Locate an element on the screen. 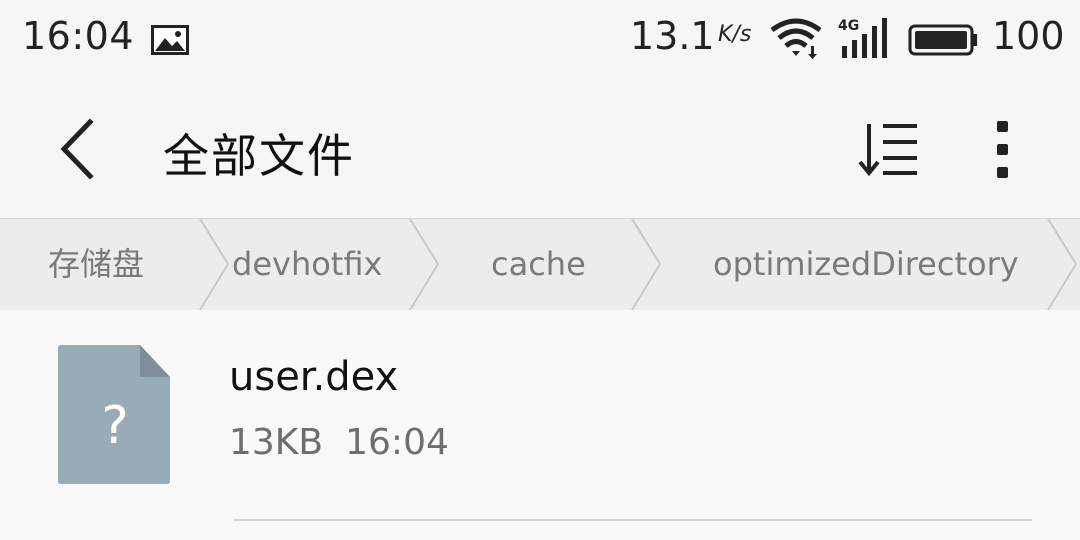 This screenshot has height=540, width=1080. file-name: user.dex is located at coordinates (314, 377).